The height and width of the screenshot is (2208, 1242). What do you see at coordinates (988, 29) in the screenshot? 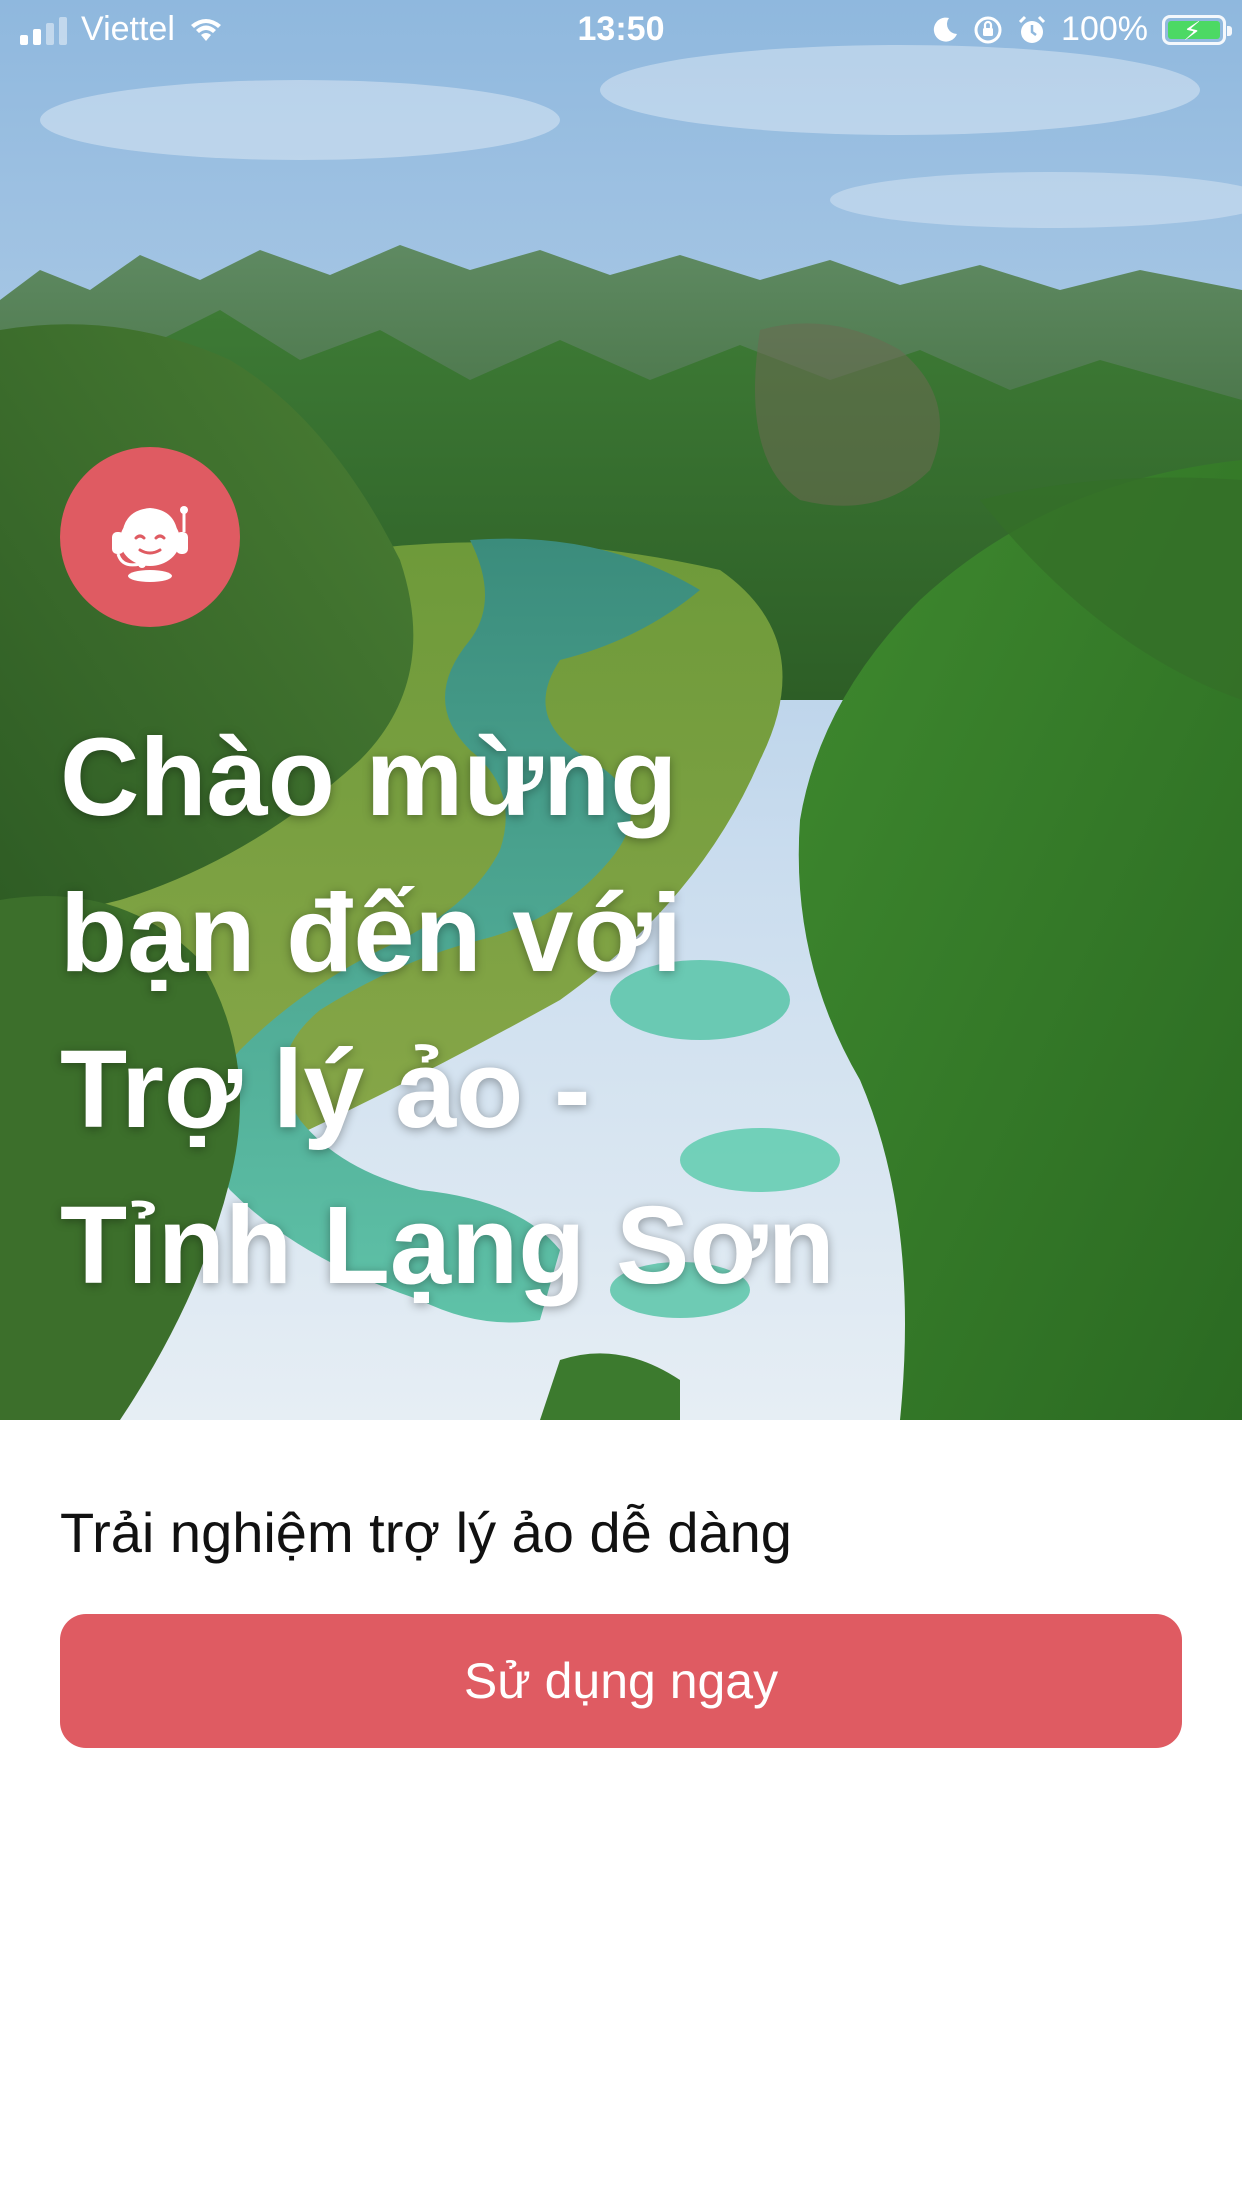
I see `orientation-lock-icon` at bounding box center [988, 29].